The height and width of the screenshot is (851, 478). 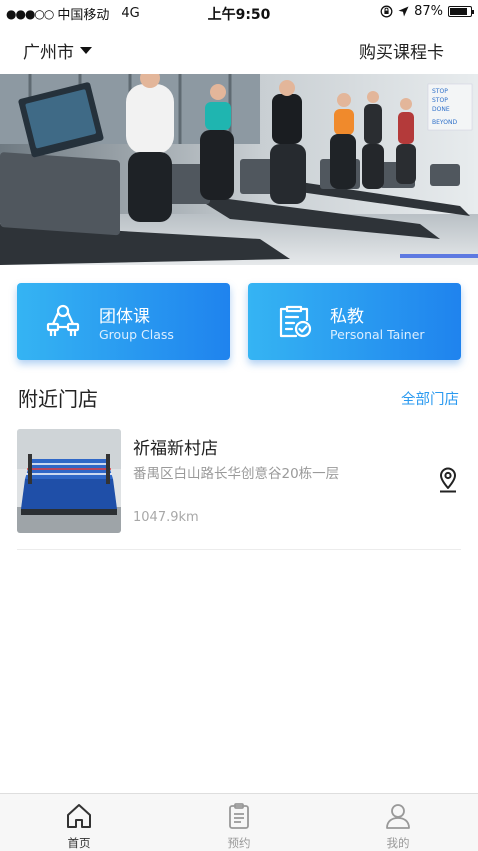 I want to click on tab-home: 首页, so click(x=79, y=822).